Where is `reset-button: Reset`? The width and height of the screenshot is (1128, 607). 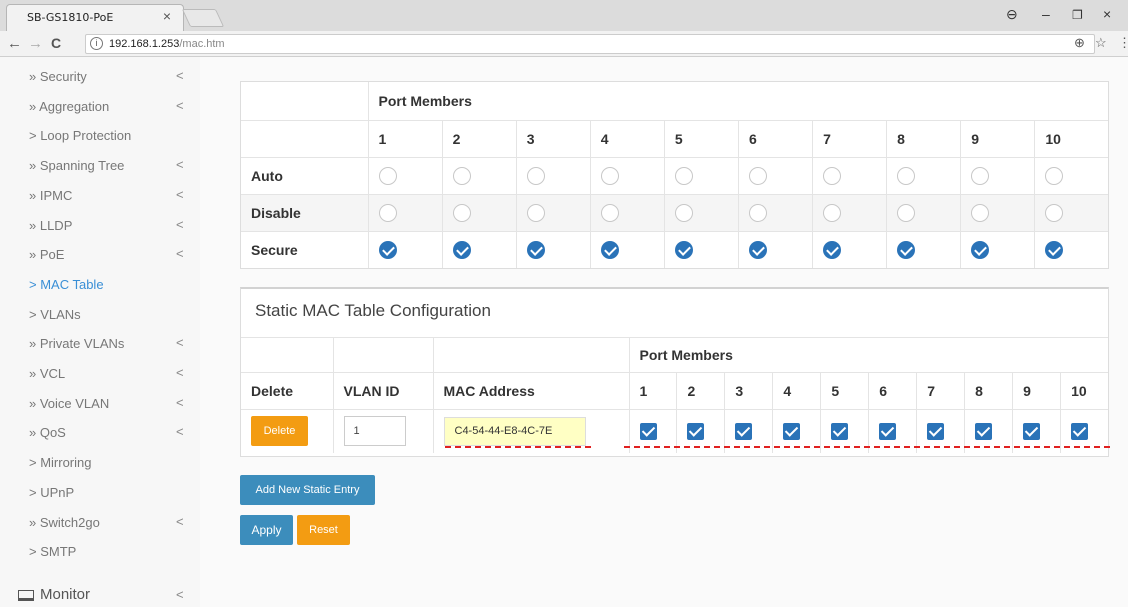 reset-button: Reset is located at coordinates (323, 530).